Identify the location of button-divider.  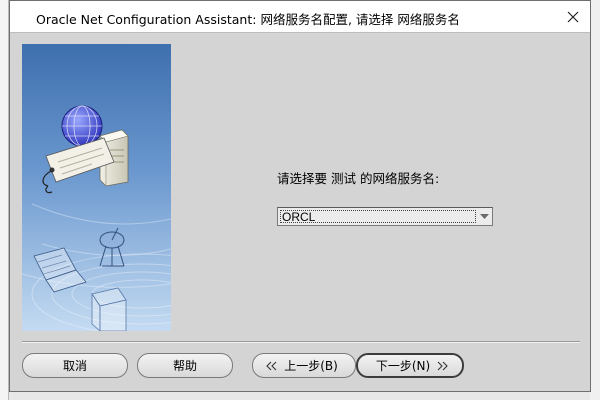
(301, 342).